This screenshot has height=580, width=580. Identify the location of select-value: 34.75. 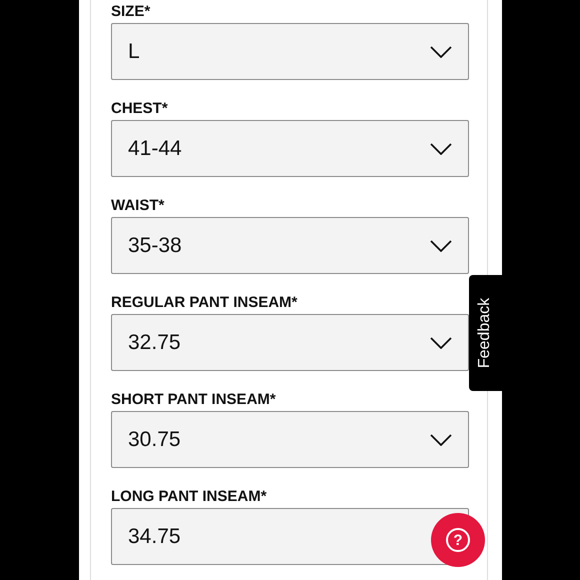
(154, 536).